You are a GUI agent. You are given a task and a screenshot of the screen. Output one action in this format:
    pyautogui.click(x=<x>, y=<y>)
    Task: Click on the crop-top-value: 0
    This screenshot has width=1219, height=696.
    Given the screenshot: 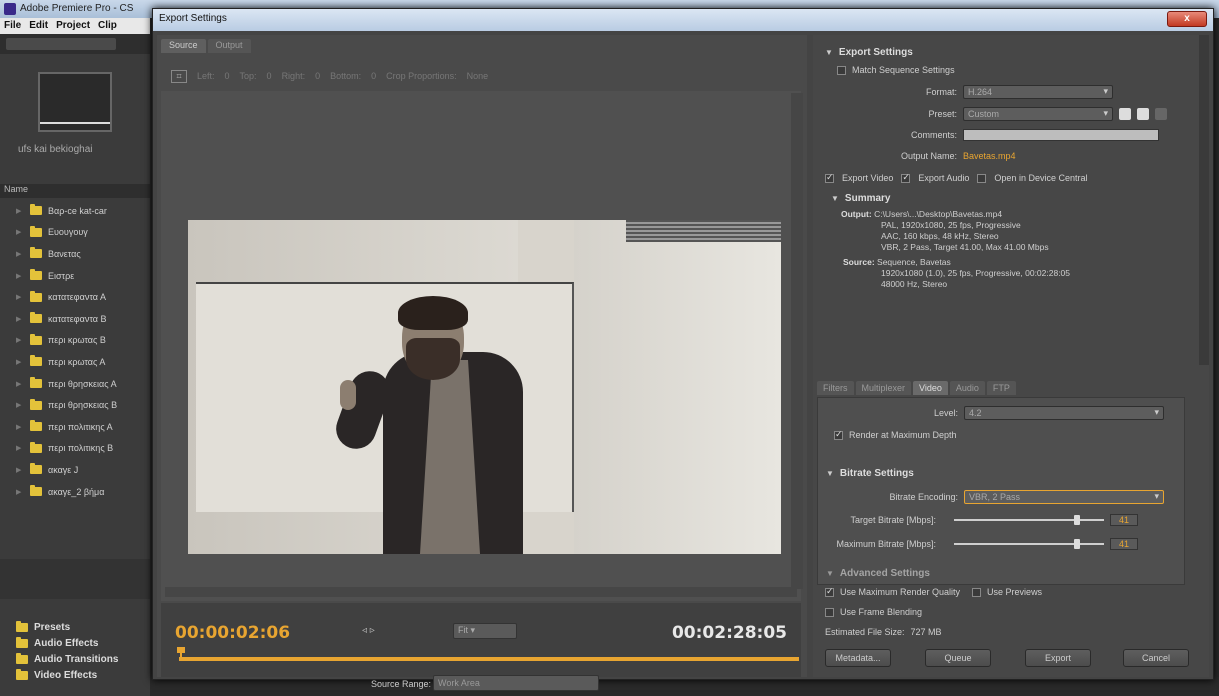 What is the action you would take?
    pyautogui.click(x=269, y=76)
    